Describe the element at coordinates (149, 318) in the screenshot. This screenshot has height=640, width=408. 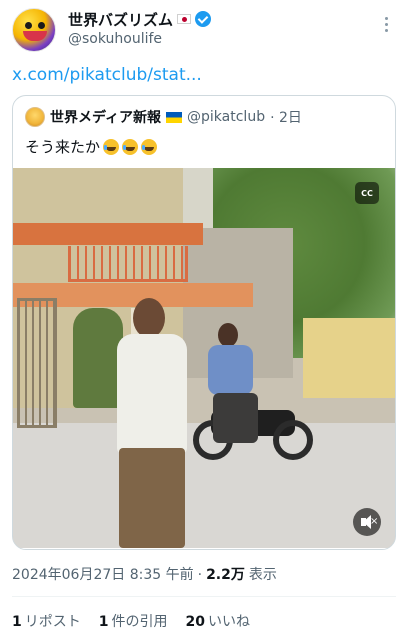
I see `man-head` at that location.